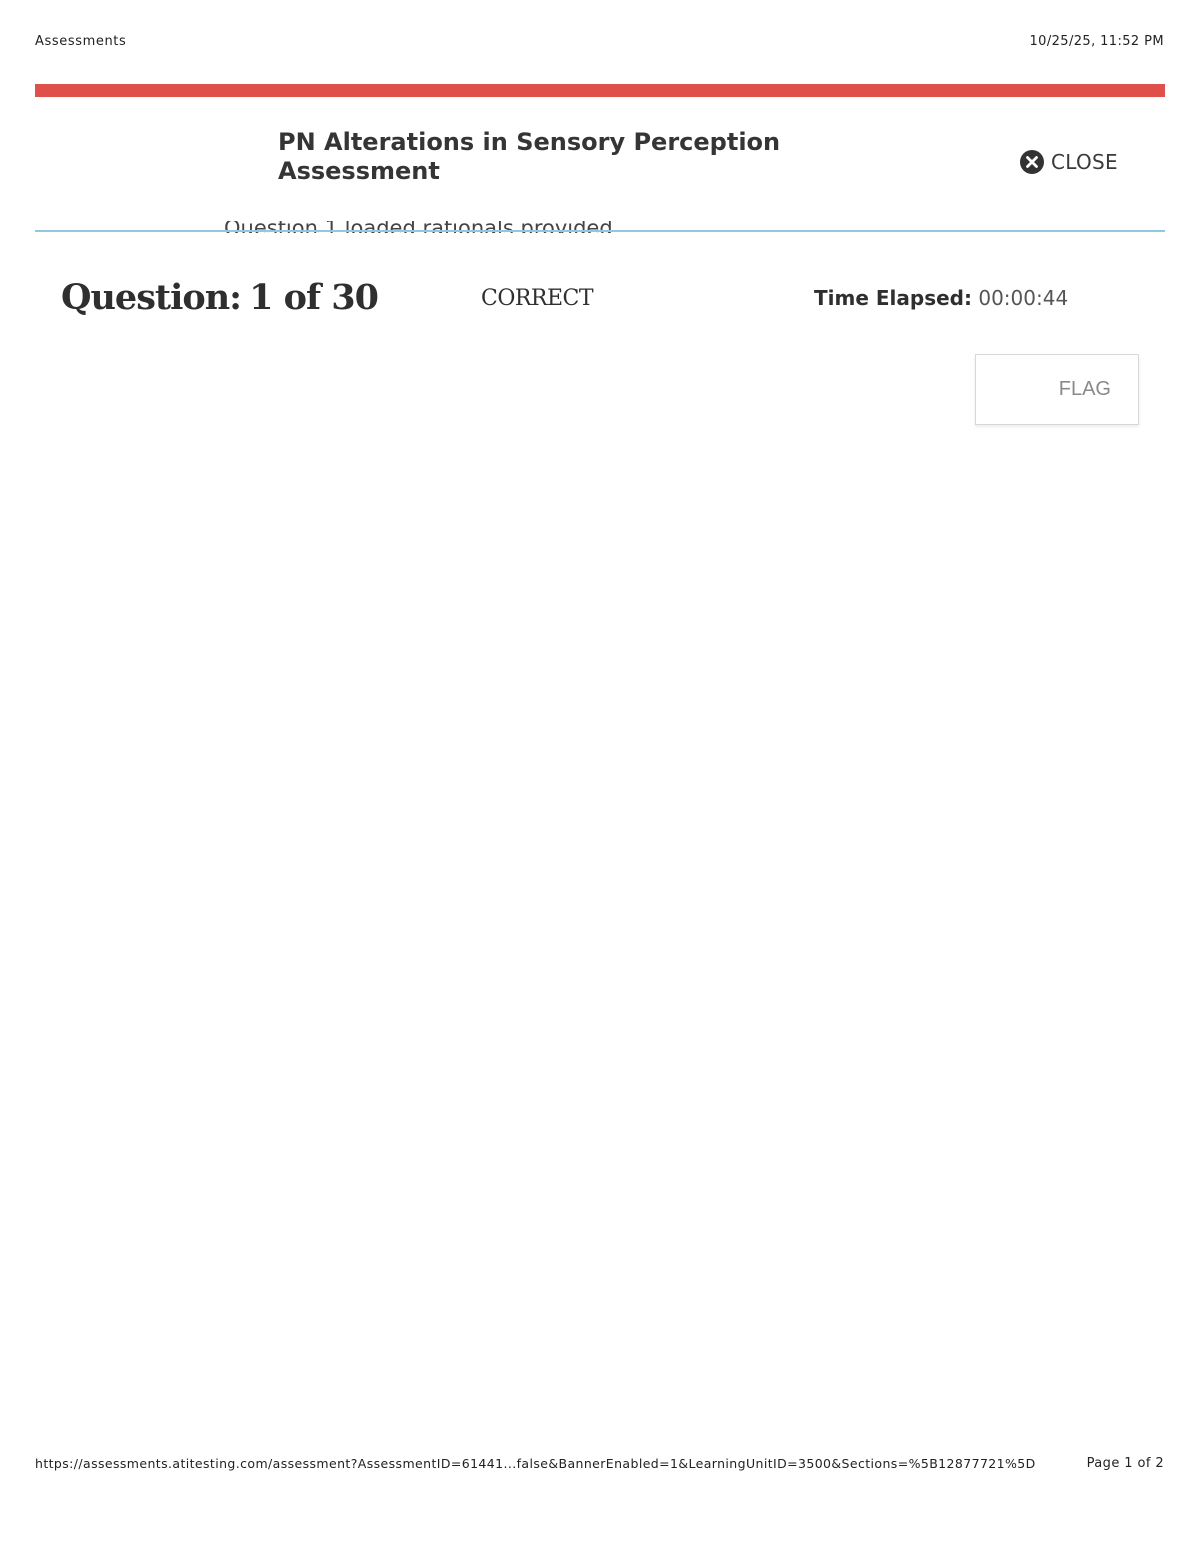  Describe the element at coordinates (1125, 1463) in the screenshot. I see `print-footer-page-number: Page 1 of 2` at that location.